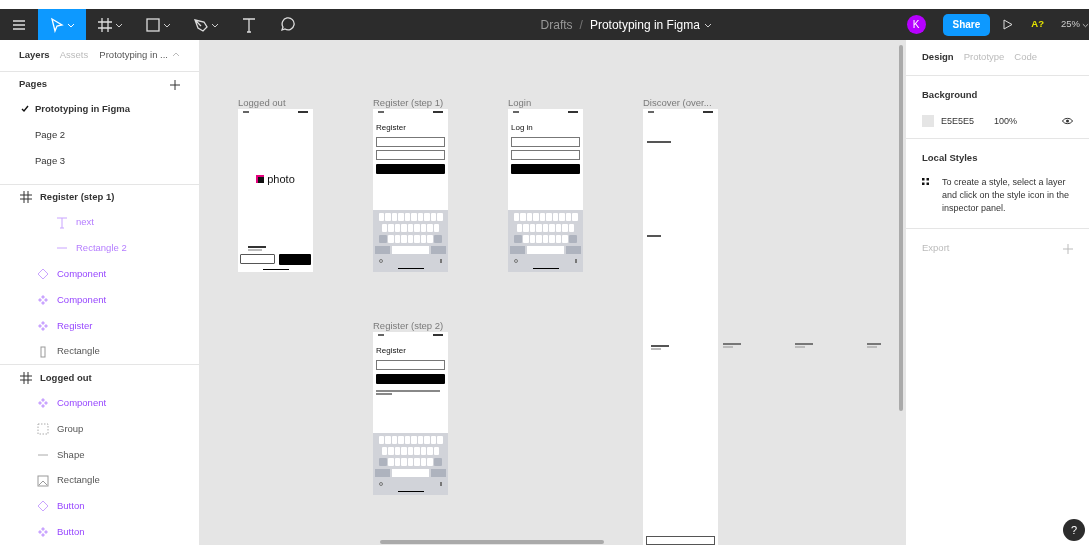 Image resolution: width=1089 pixels, height=545 pixels. What do you see at coordinates (938, 57) in the screenshot?
I see `panel-tab: Design` at bounding box center [938, 57].